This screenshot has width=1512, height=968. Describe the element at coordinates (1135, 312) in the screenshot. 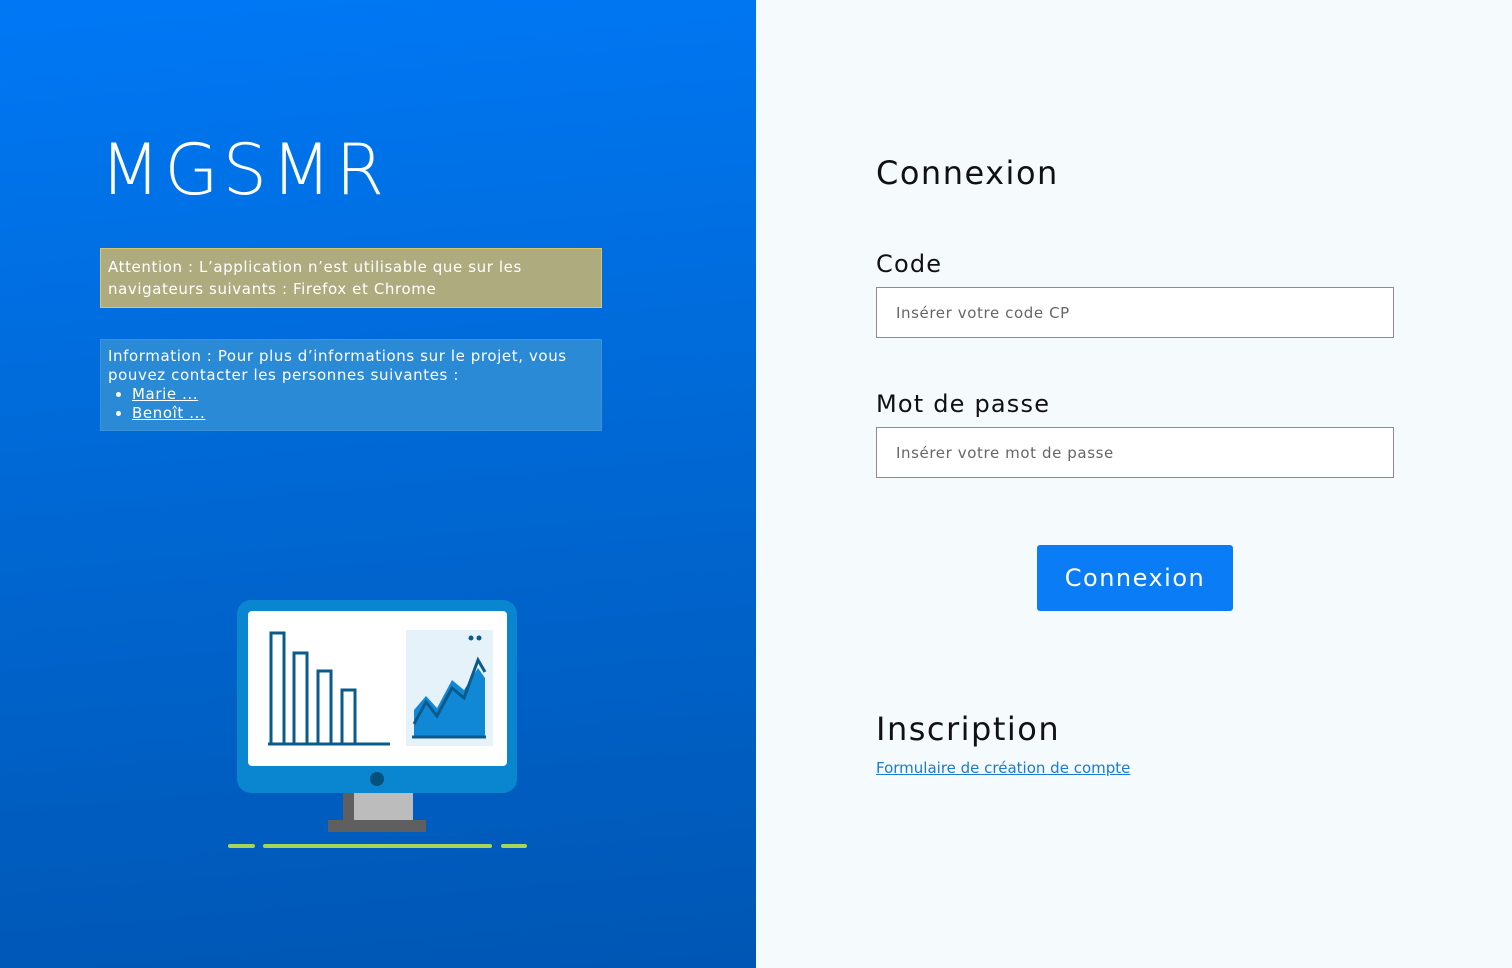

I see `code-input` at that location.